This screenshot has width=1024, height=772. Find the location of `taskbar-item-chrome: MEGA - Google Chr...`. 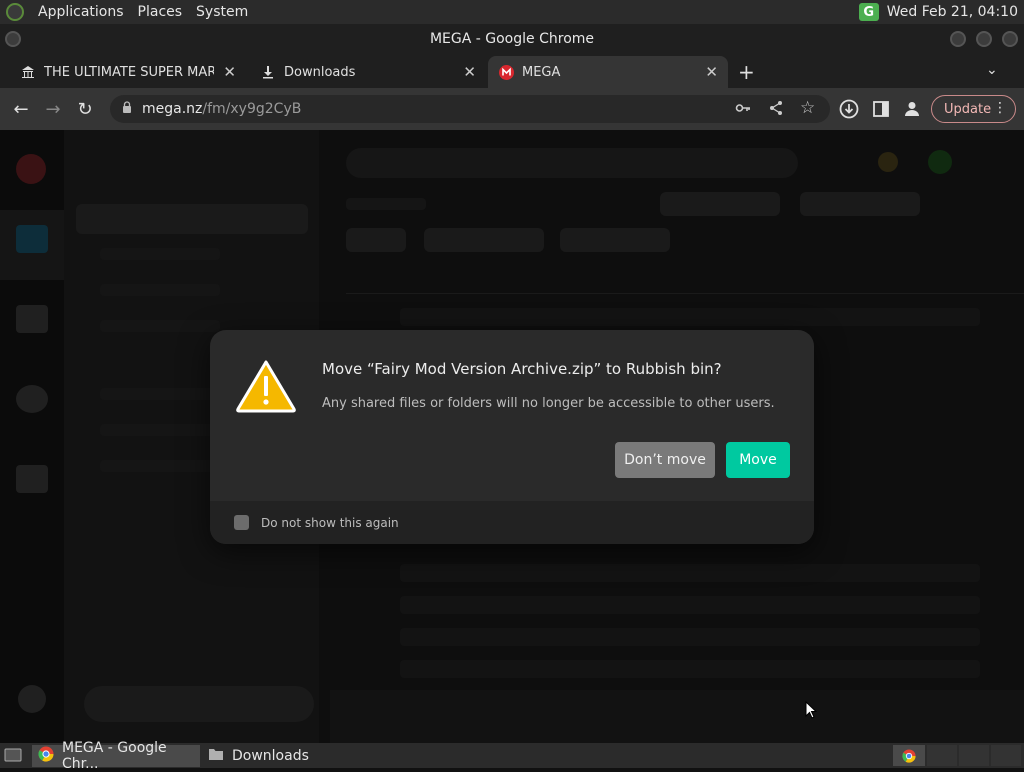

taskbar-item-chrome: MEGA - Google Chr... is located at coordinates (116, 756).